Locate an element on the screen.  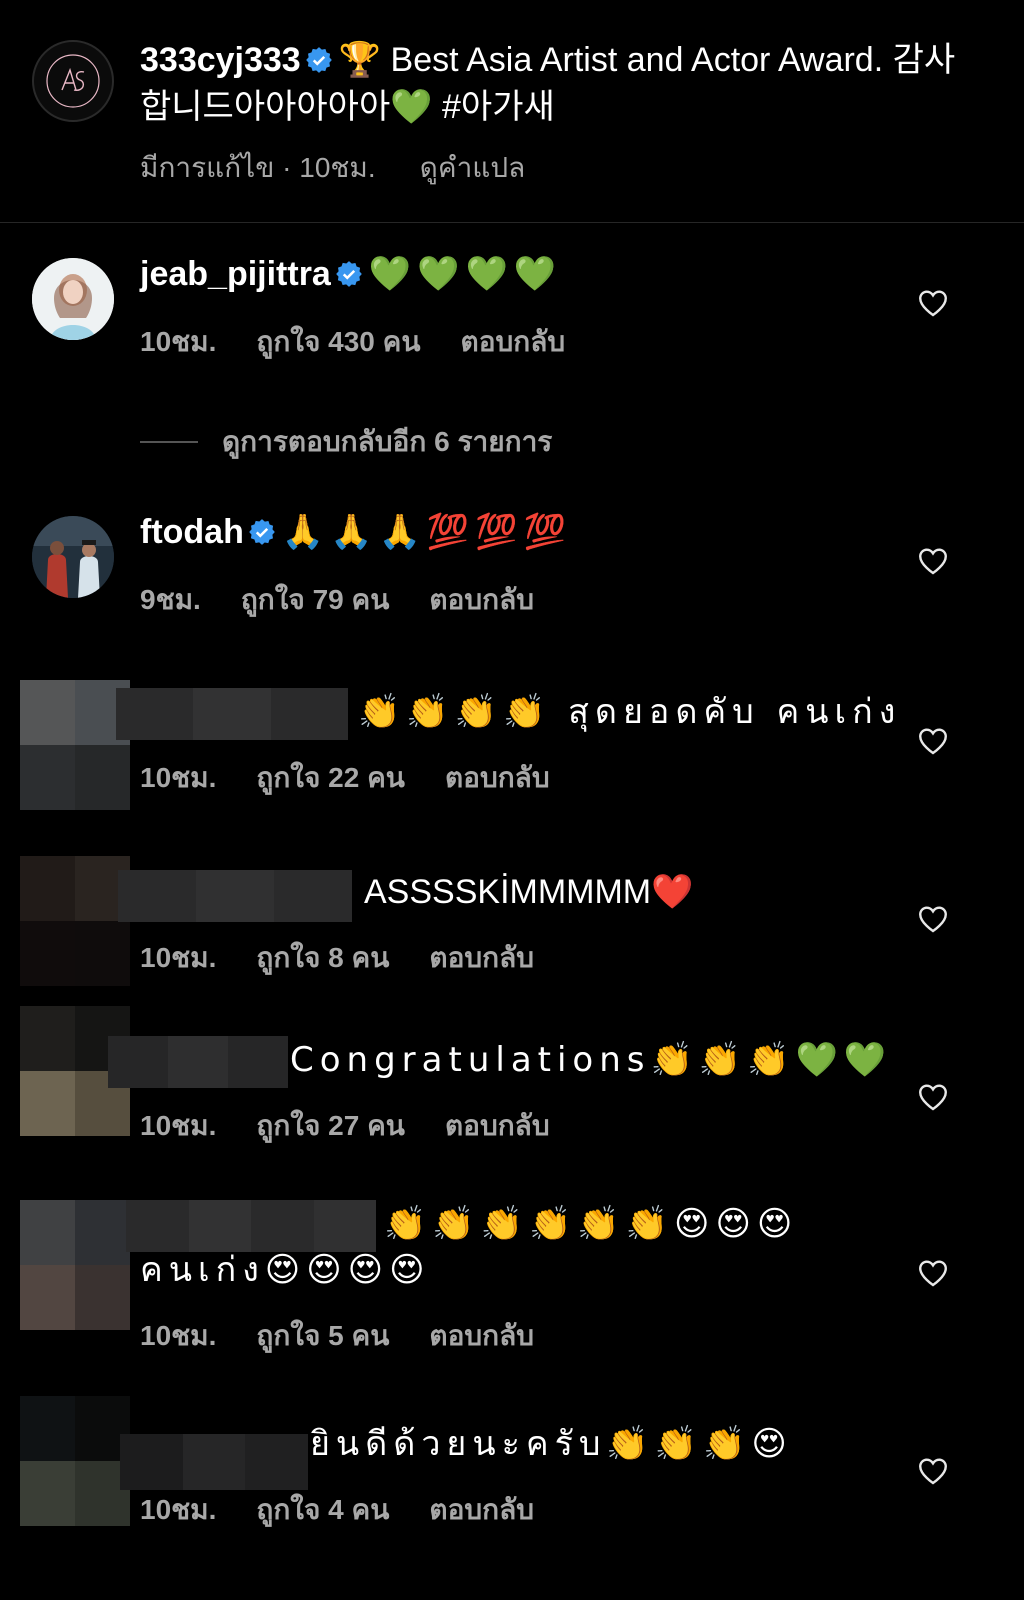
comment-likes-count: ถูกใจ 79 คน is located at coordinates (315, 599).